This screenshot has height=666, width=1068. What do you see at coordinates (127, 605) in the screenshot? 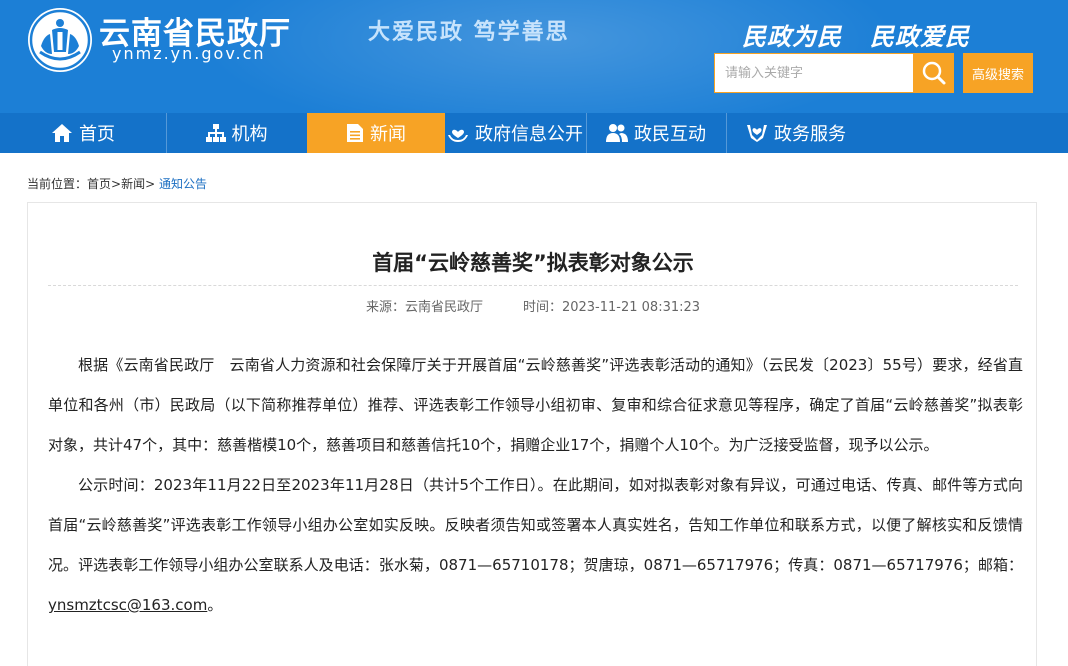
I see `contact-email-link: ynsmztcsc@163.com` at bounding box center [127, 605].